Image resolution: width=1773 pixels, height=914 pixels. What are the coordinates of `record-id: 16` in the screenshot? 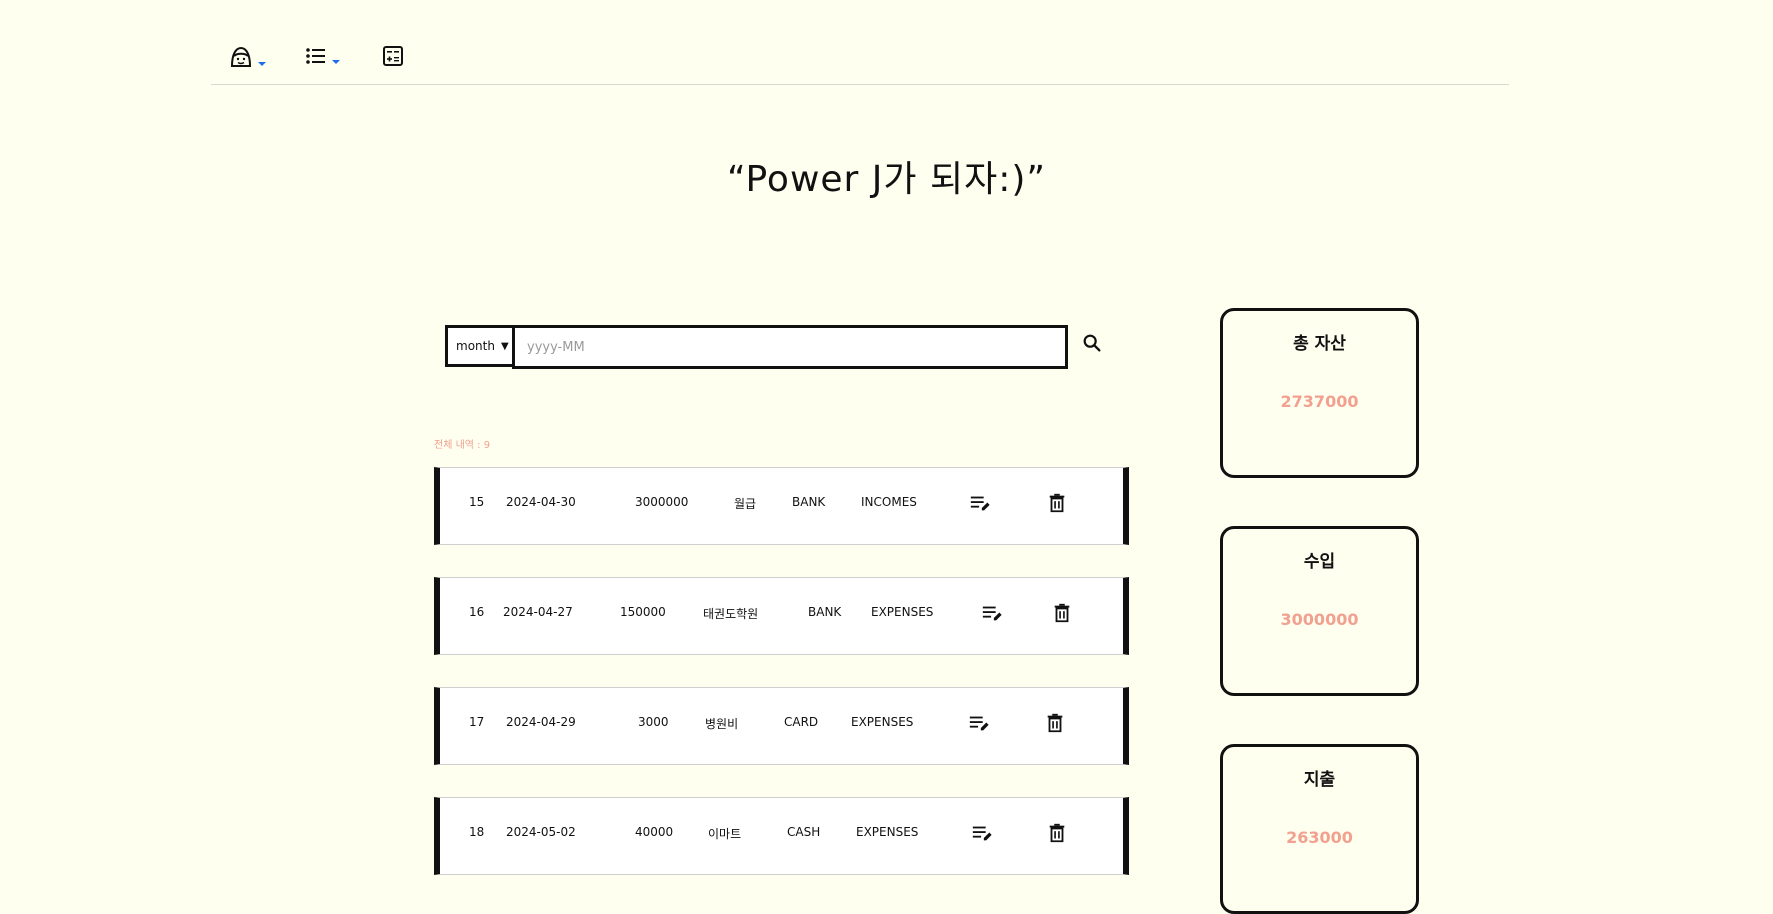 It's located at (477, 612).